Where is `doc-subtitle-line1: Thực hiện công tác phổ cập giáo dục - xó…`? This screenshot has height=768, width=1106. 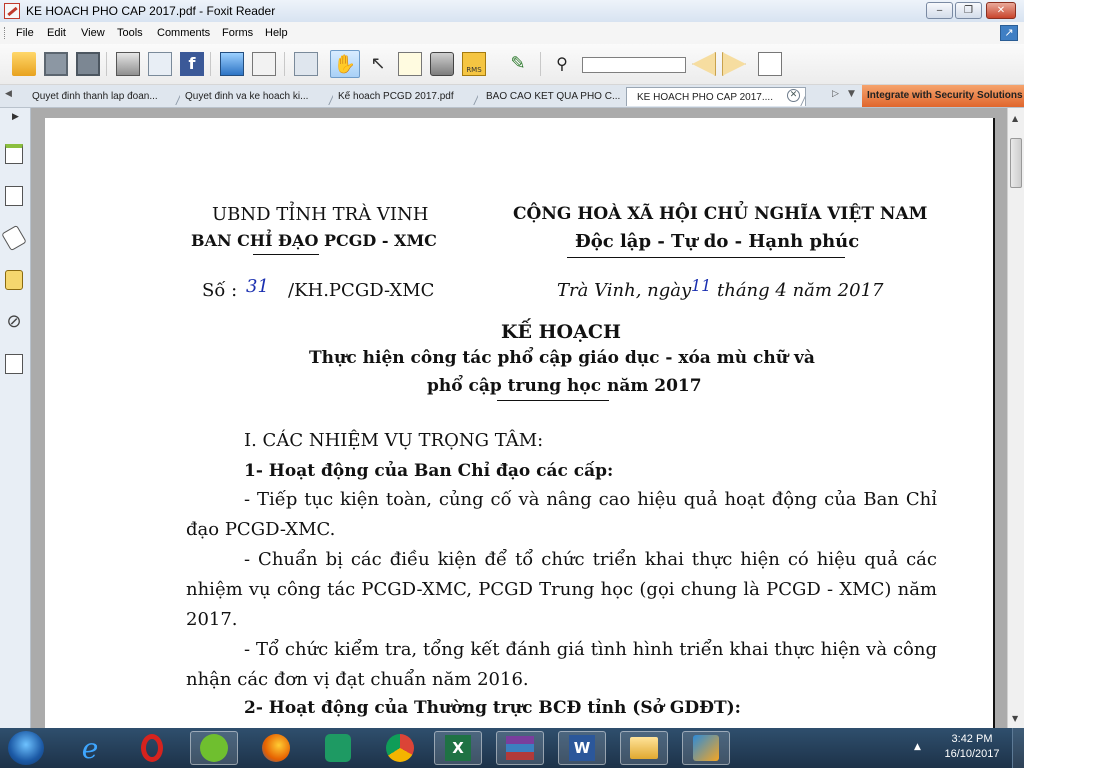
doc-subtitle-line1: Thực hiện công tác phổ cập giáo dục - xó… is located at coordinates (562, 358).